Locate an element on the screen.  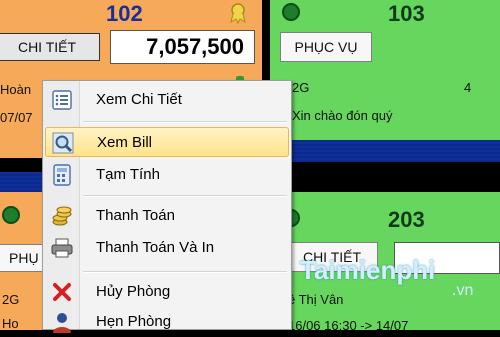
room-number: 103 is located at coordinates (406, 13).